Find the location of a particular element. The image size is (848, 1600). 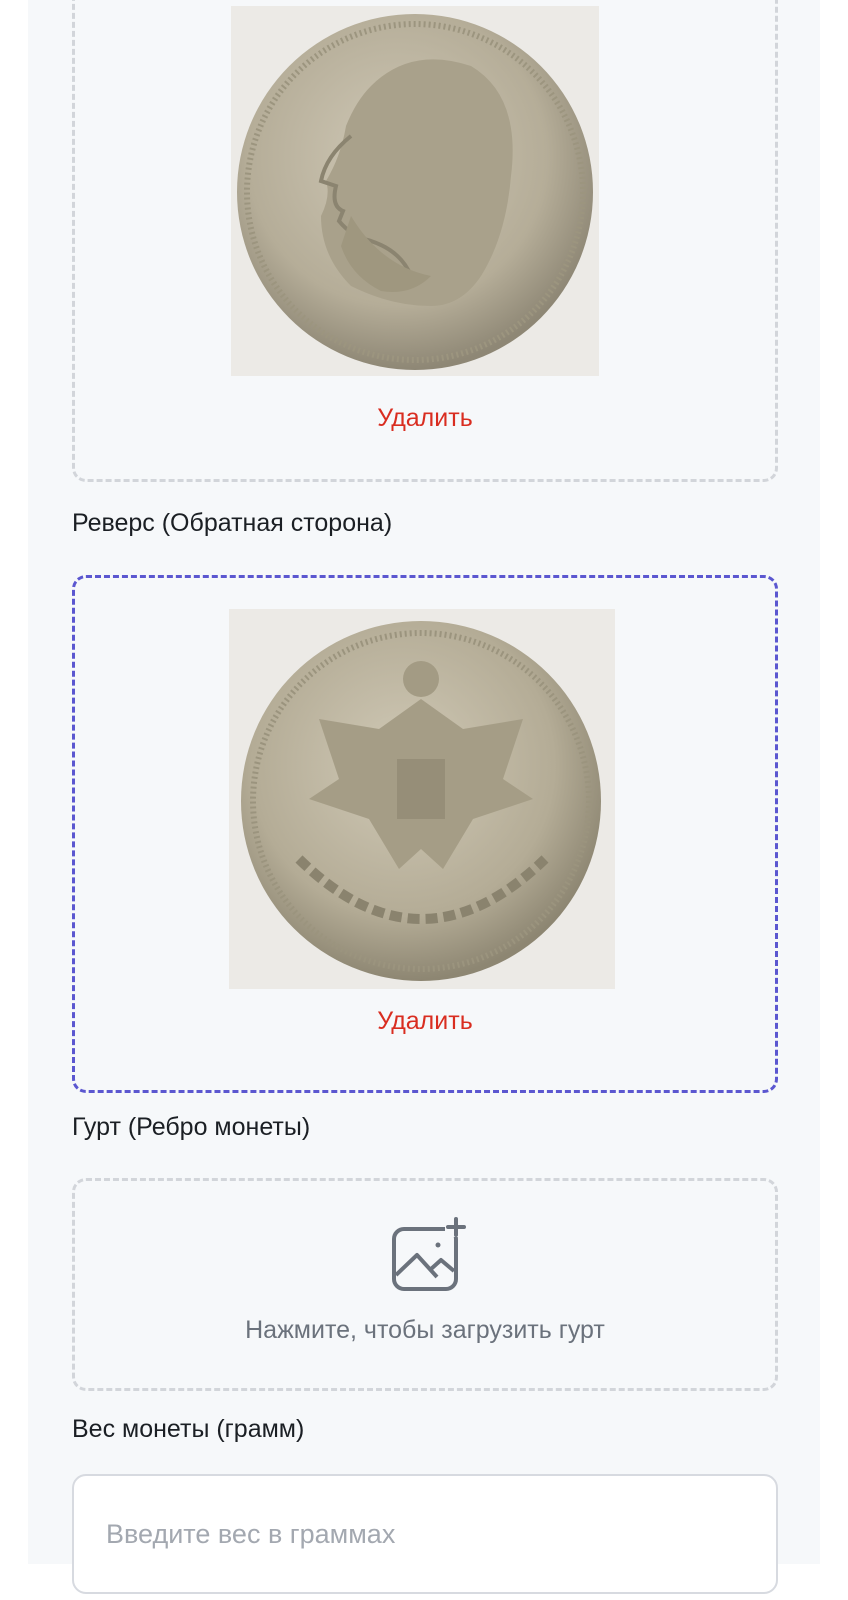

coin-obverse-image is located at coordinates (415, 191).